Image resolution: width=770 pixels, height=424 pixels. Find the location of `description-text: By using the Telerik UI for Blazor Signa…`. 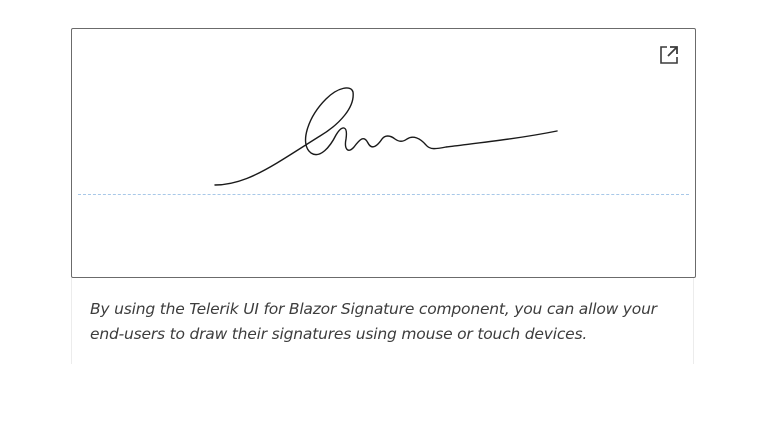

description-text: By using the Telerik UI for Blazor Signa… is located at coordinates (382, 322).